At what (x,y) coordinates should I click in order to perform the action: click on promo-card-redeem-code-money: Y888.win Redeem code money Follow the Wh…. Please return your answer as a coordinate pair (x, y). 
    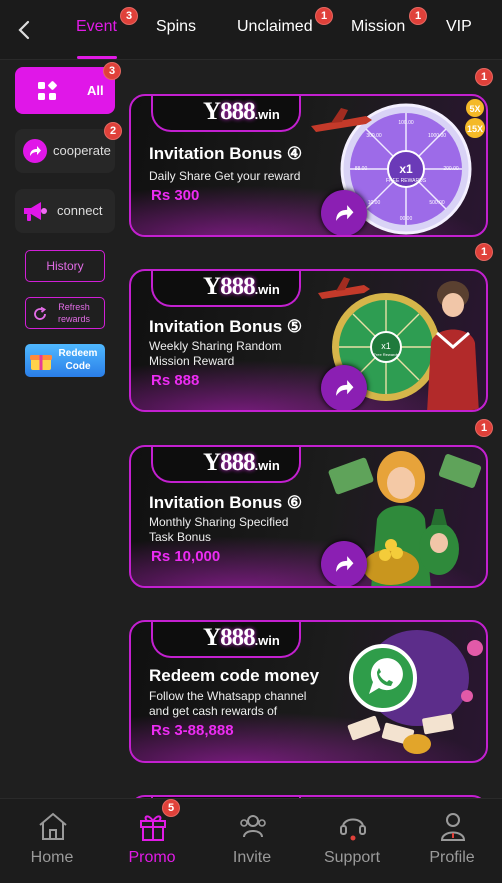
    Looking at the image, I should click on (308, 691).